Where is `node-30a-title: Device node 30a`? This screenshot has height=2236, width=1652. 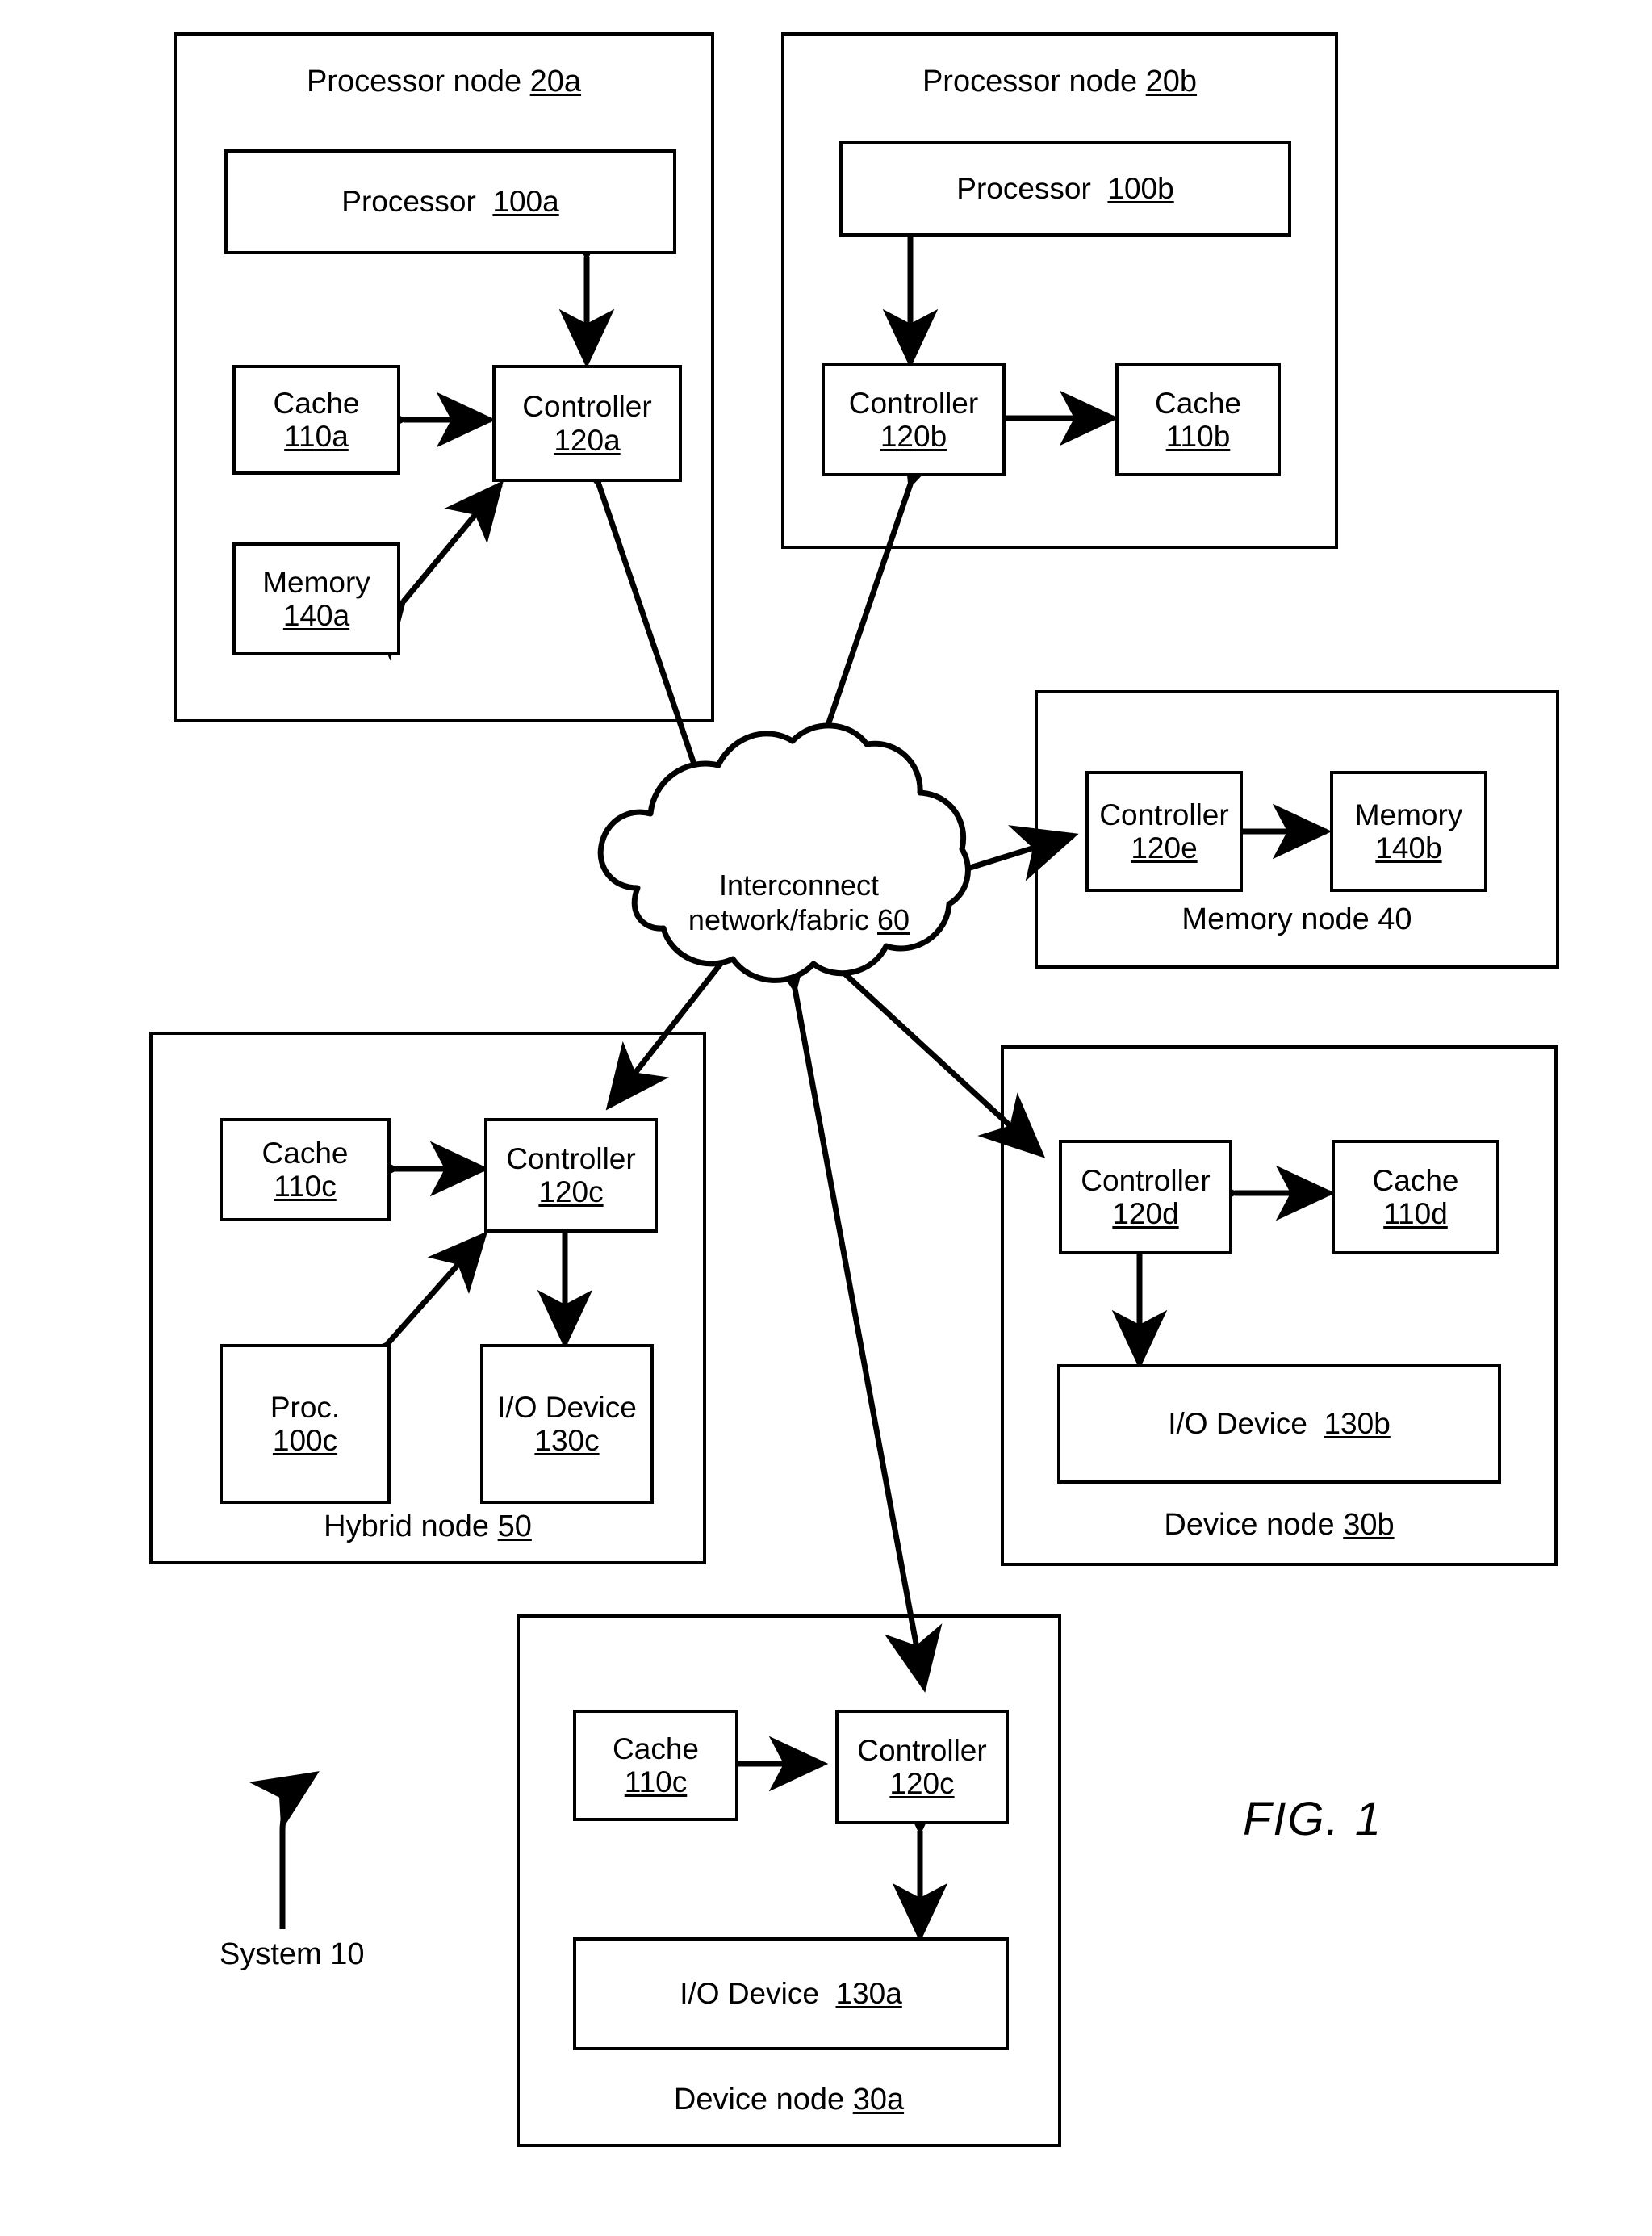
node-30a-title: Device node 30a is located at coordinates (789, 2100).